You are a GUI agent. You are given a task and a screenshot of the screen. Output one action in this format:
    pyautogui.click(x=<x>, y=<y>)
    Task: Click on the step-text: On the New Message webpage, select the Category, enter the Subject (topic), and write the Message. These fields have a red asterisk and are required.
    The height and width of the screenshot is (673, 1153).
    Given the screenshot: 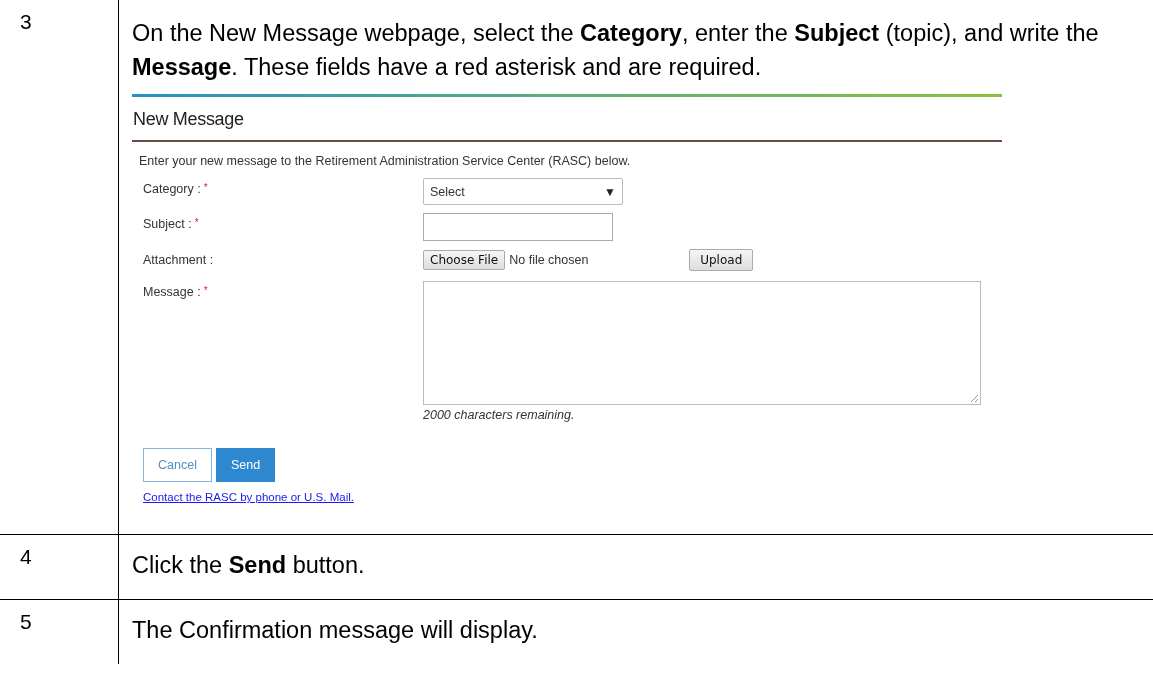 What is the action you would take?
    pyautogui.click(x=616, y=50)
    